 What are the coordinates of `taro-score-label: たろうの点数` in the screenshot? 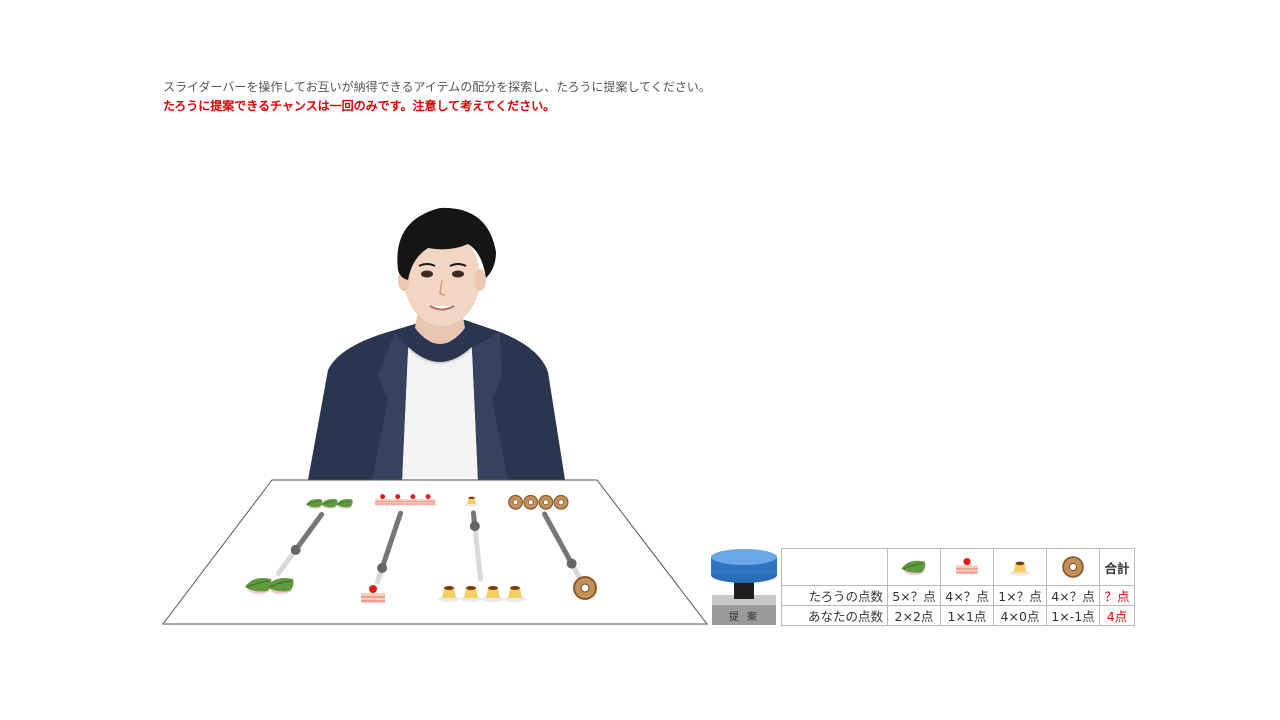 It's located at (834, 595).